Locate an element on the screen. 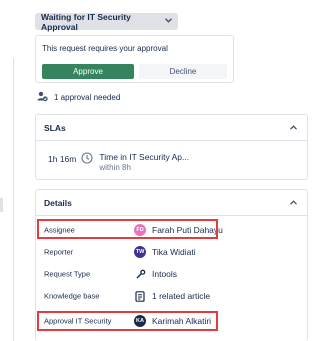  assignee-highlight-box is located at coordinates (127, 229).